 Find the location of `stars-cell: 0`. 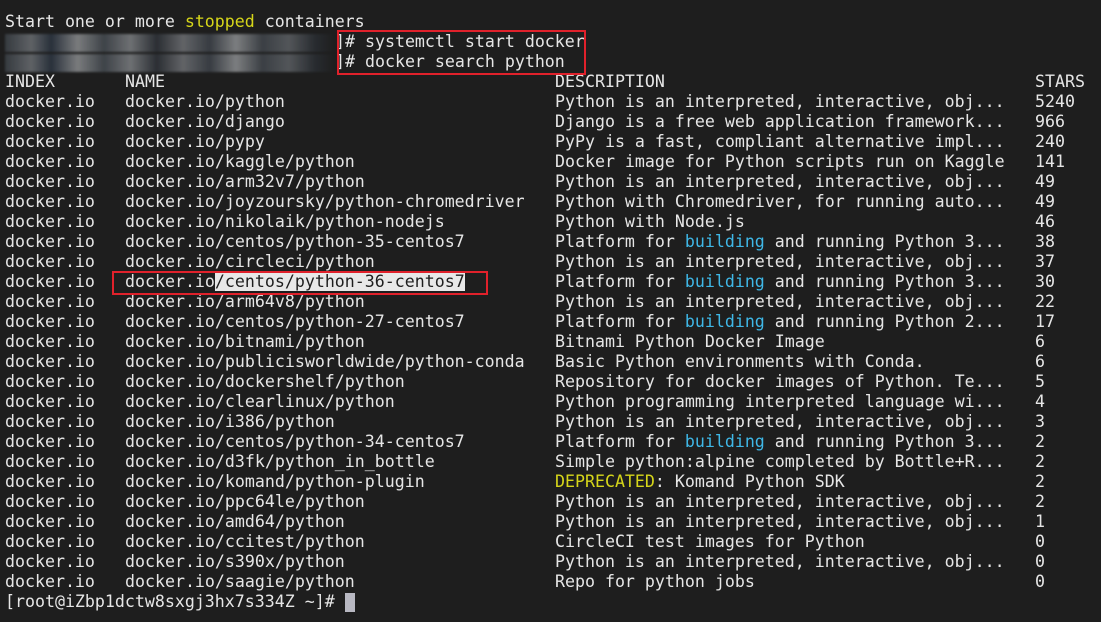

stars-cell: 0 is located at coordinates (1040, 561).